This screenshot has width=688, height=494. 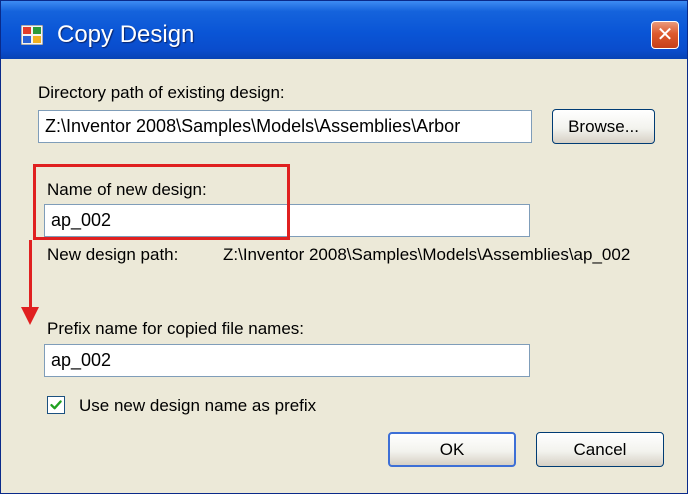 I want to click on check-icon, so click(x=56, y=405).